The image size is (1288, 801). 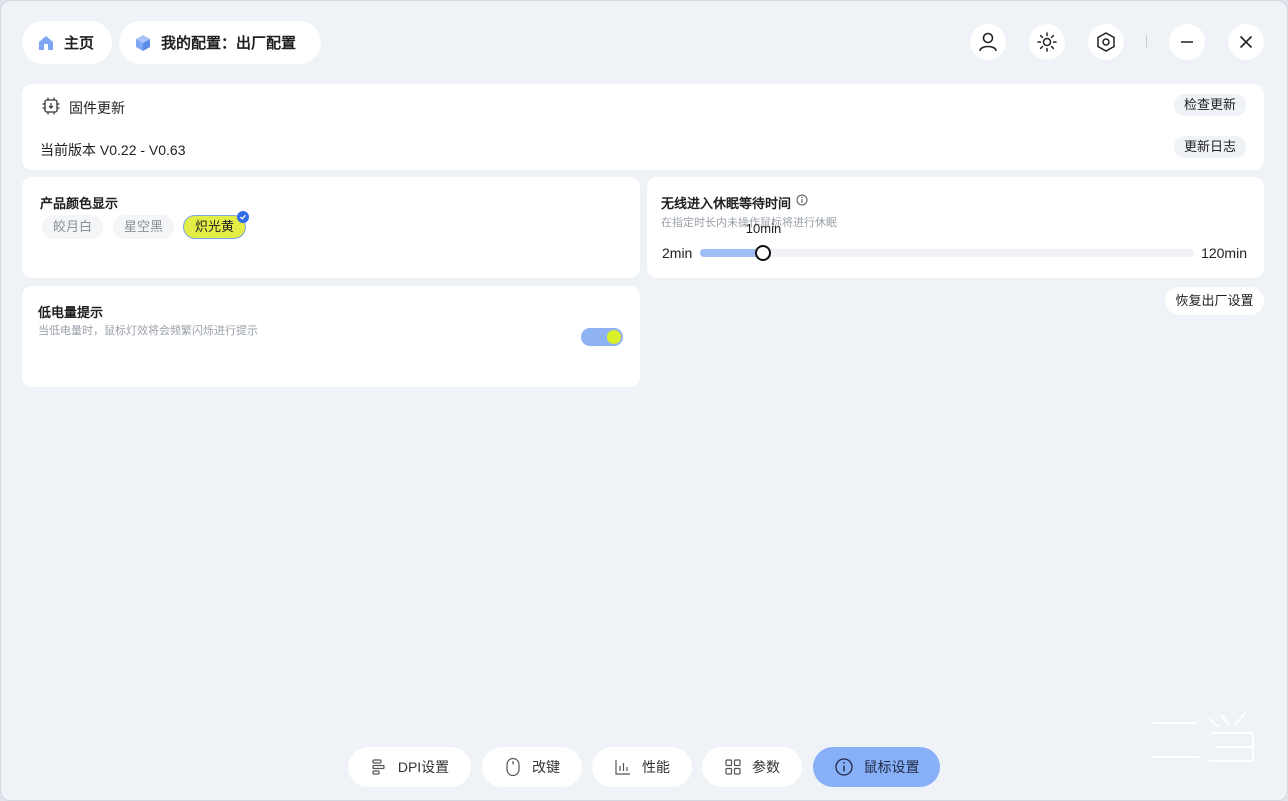 I want to click on settings-button, so click(x=1106, y=42).